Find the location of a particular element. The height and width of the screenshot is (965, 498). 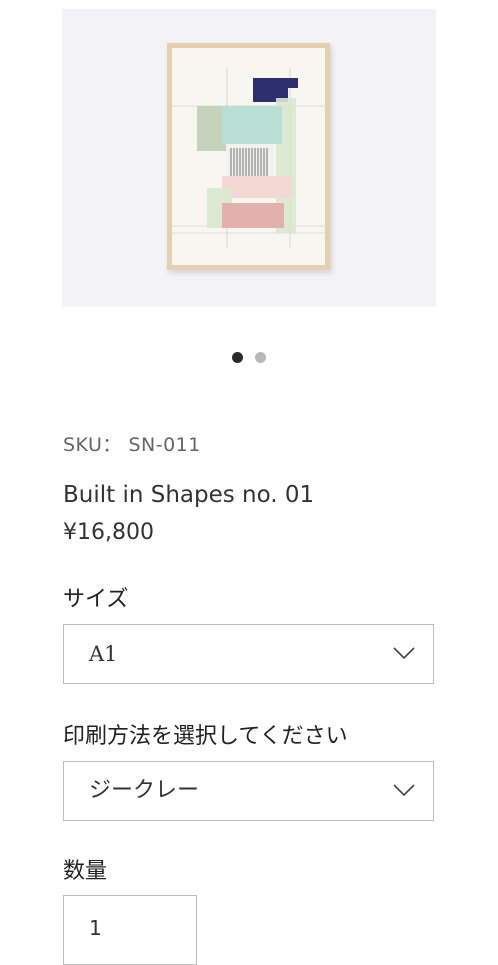

carousel-dots is located at coordinates (249, 358).